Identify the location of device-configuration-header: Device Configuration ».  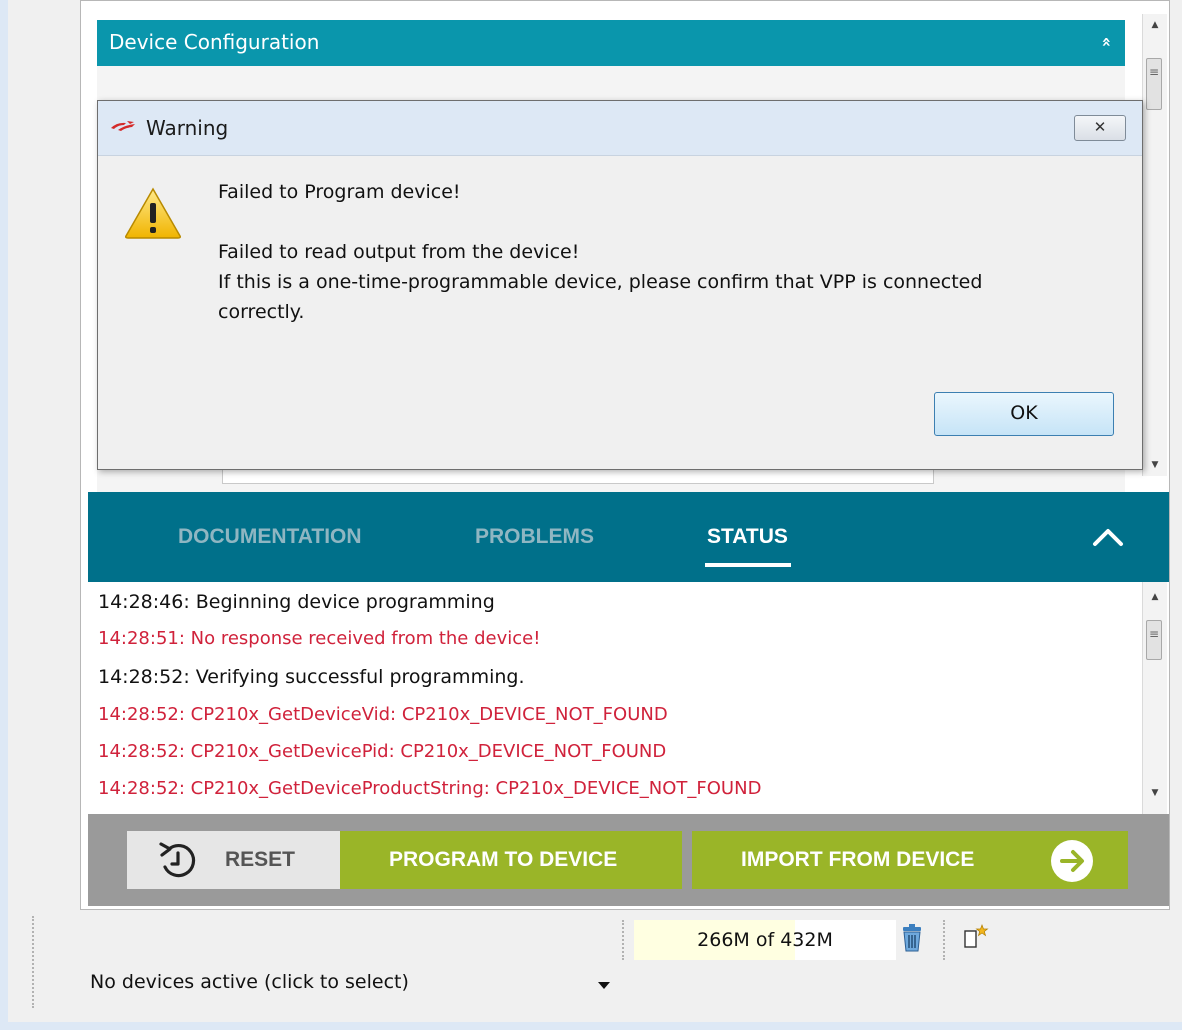
(611, 43).